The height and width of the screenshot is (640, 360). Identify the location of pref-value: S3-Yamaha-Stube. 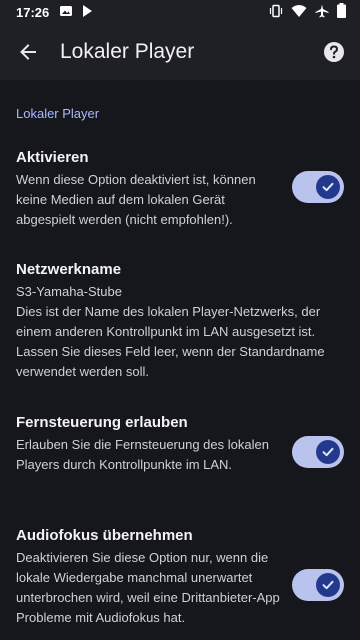
(69, 291).